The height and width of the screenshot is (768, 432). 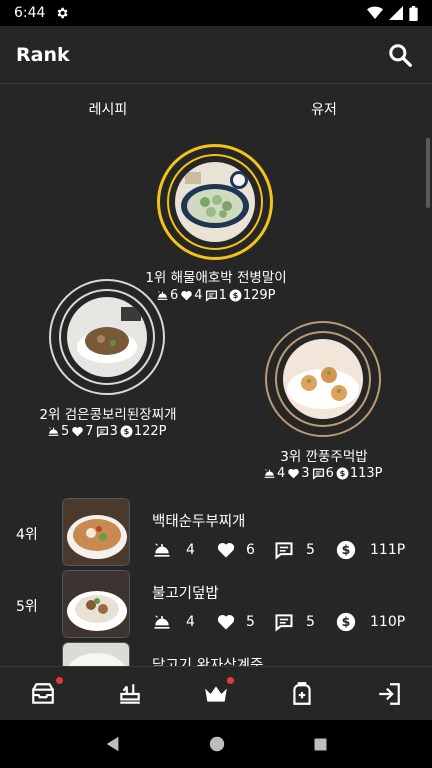 I want to click on status-time: 6:44, so click(x=30, y=13).